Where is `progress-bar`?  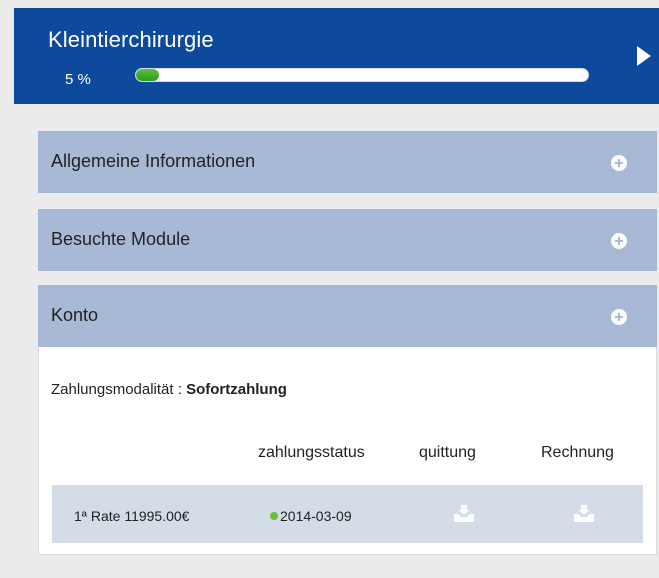
progress-bar is located at coordinates (362, 75).